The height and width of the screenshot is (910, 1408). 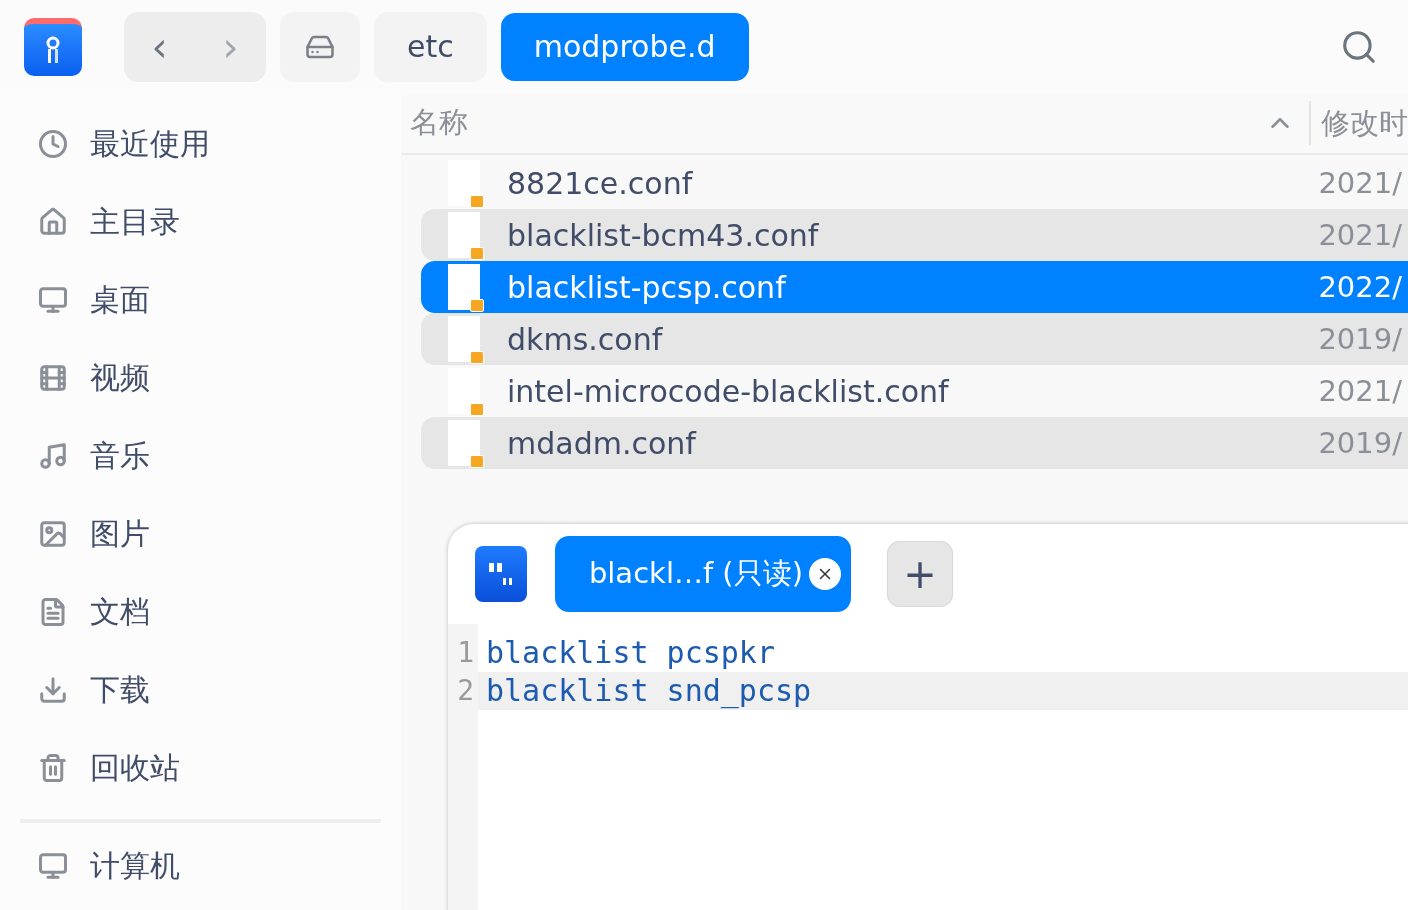 What do you see at coordinates (914, 443) in the screenshot?
I see `file-row: mdadm.conf 2019/` at bounding box center [914, 443].